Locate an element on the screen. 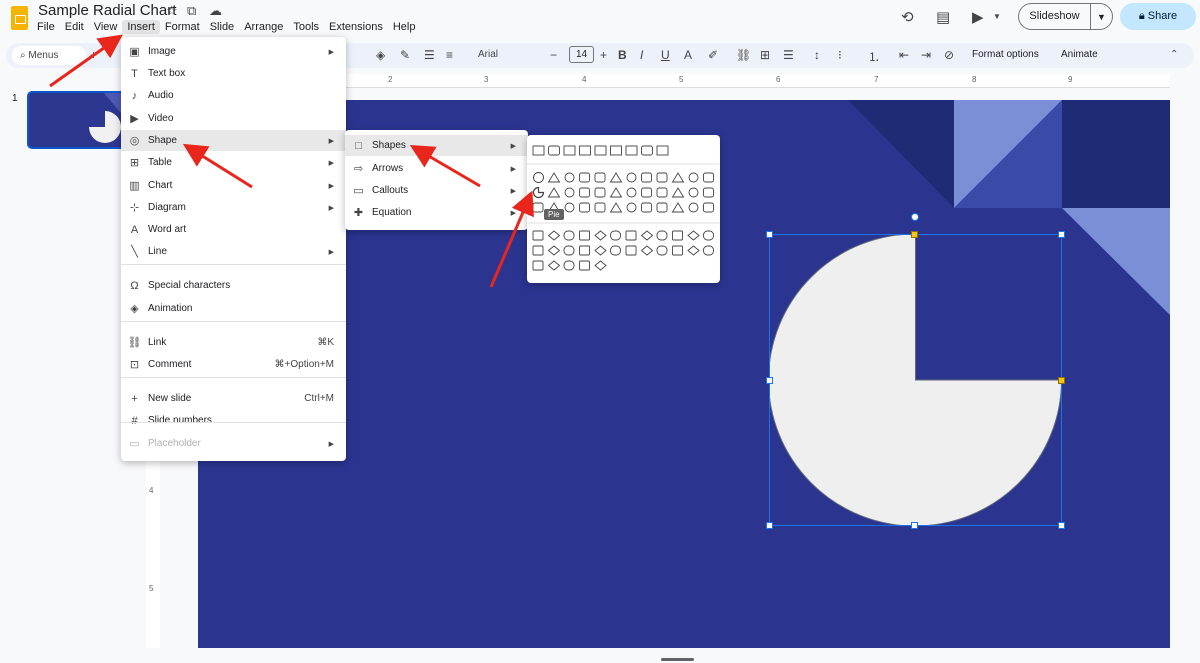  menu-arrange: Arrange is located at coordinates (263, 27).